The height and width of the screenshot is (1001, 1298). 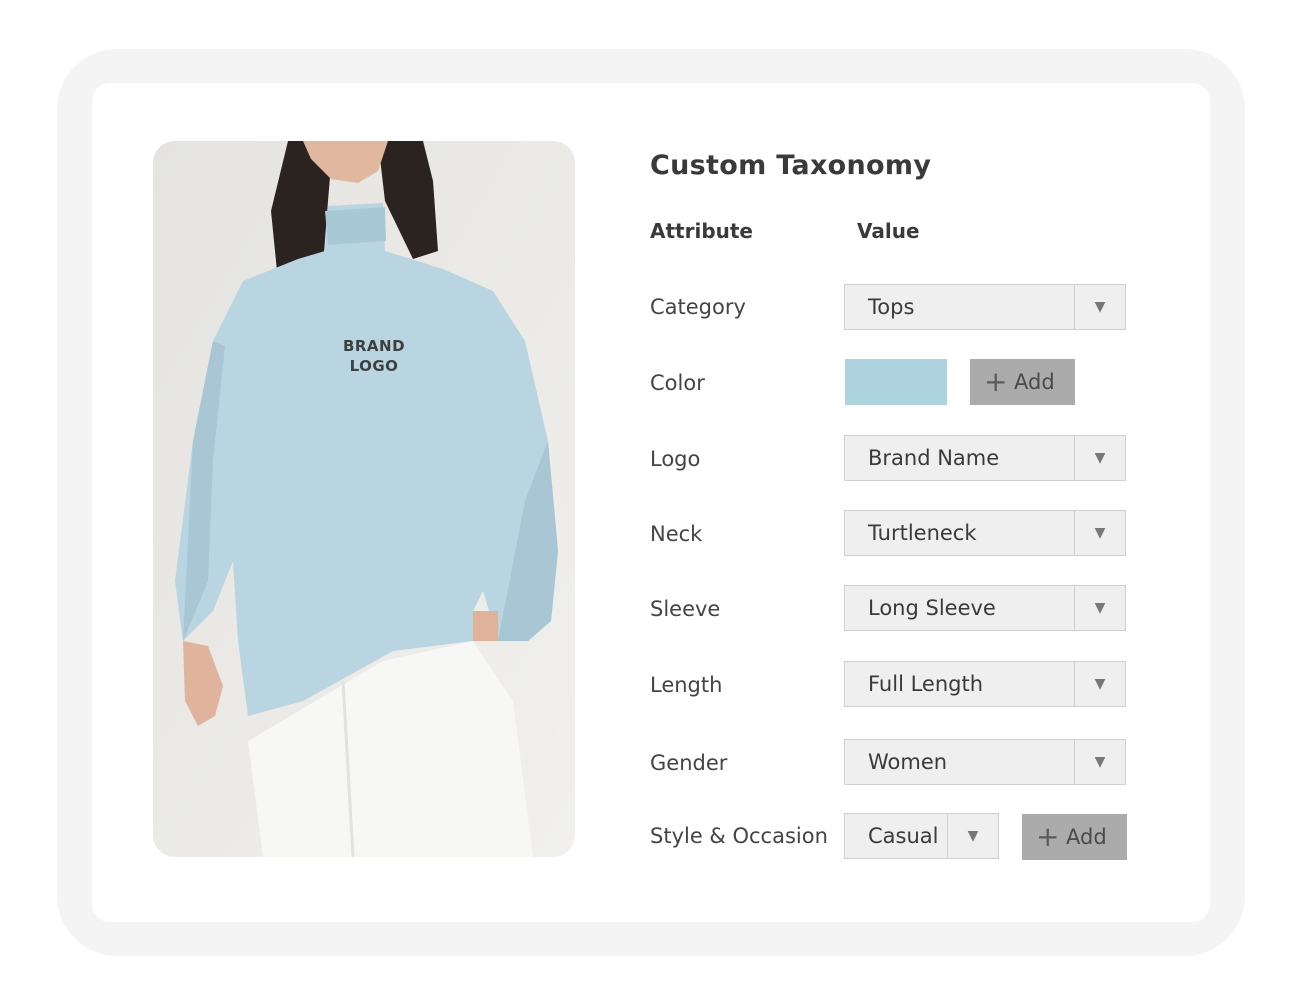 I want to click on length-label: Length, so click(x=686, y=685).